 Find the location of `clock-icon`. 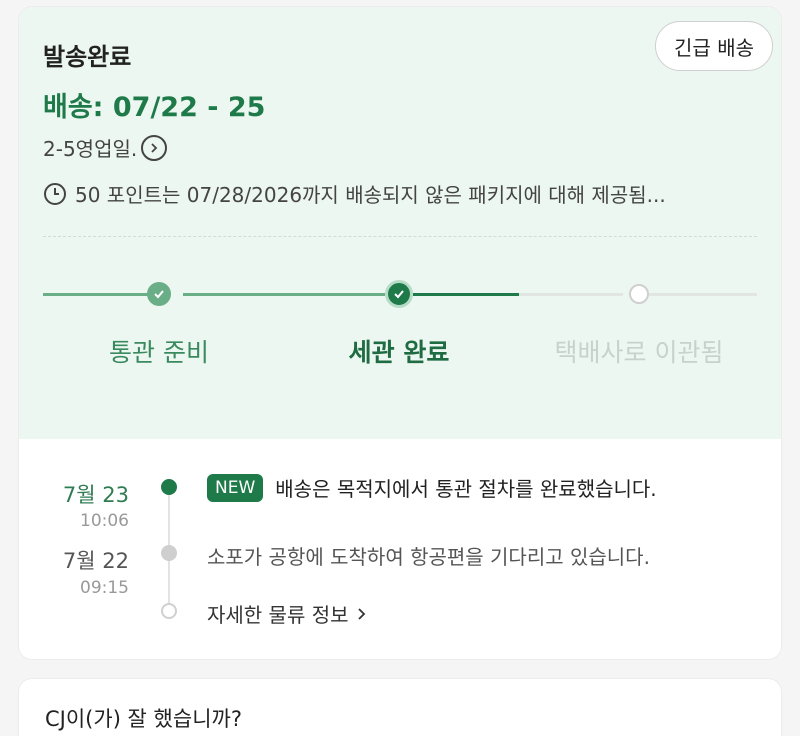

clock-icon is located at coordinates (55, 193).